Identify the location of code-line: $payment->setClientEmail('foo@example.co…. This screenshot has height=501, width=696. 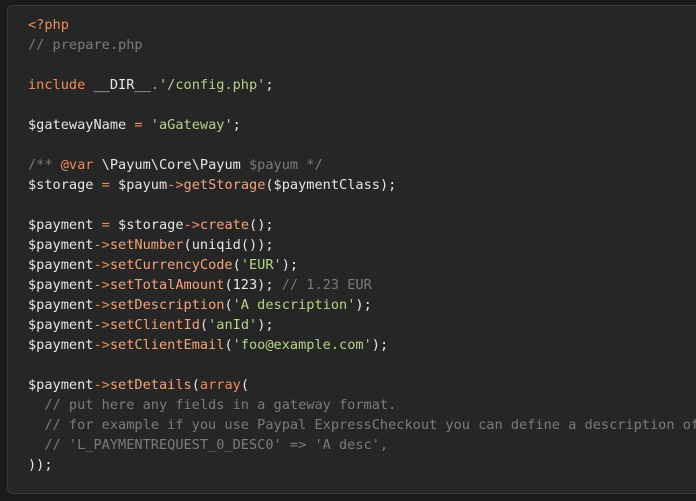
(362, 345).